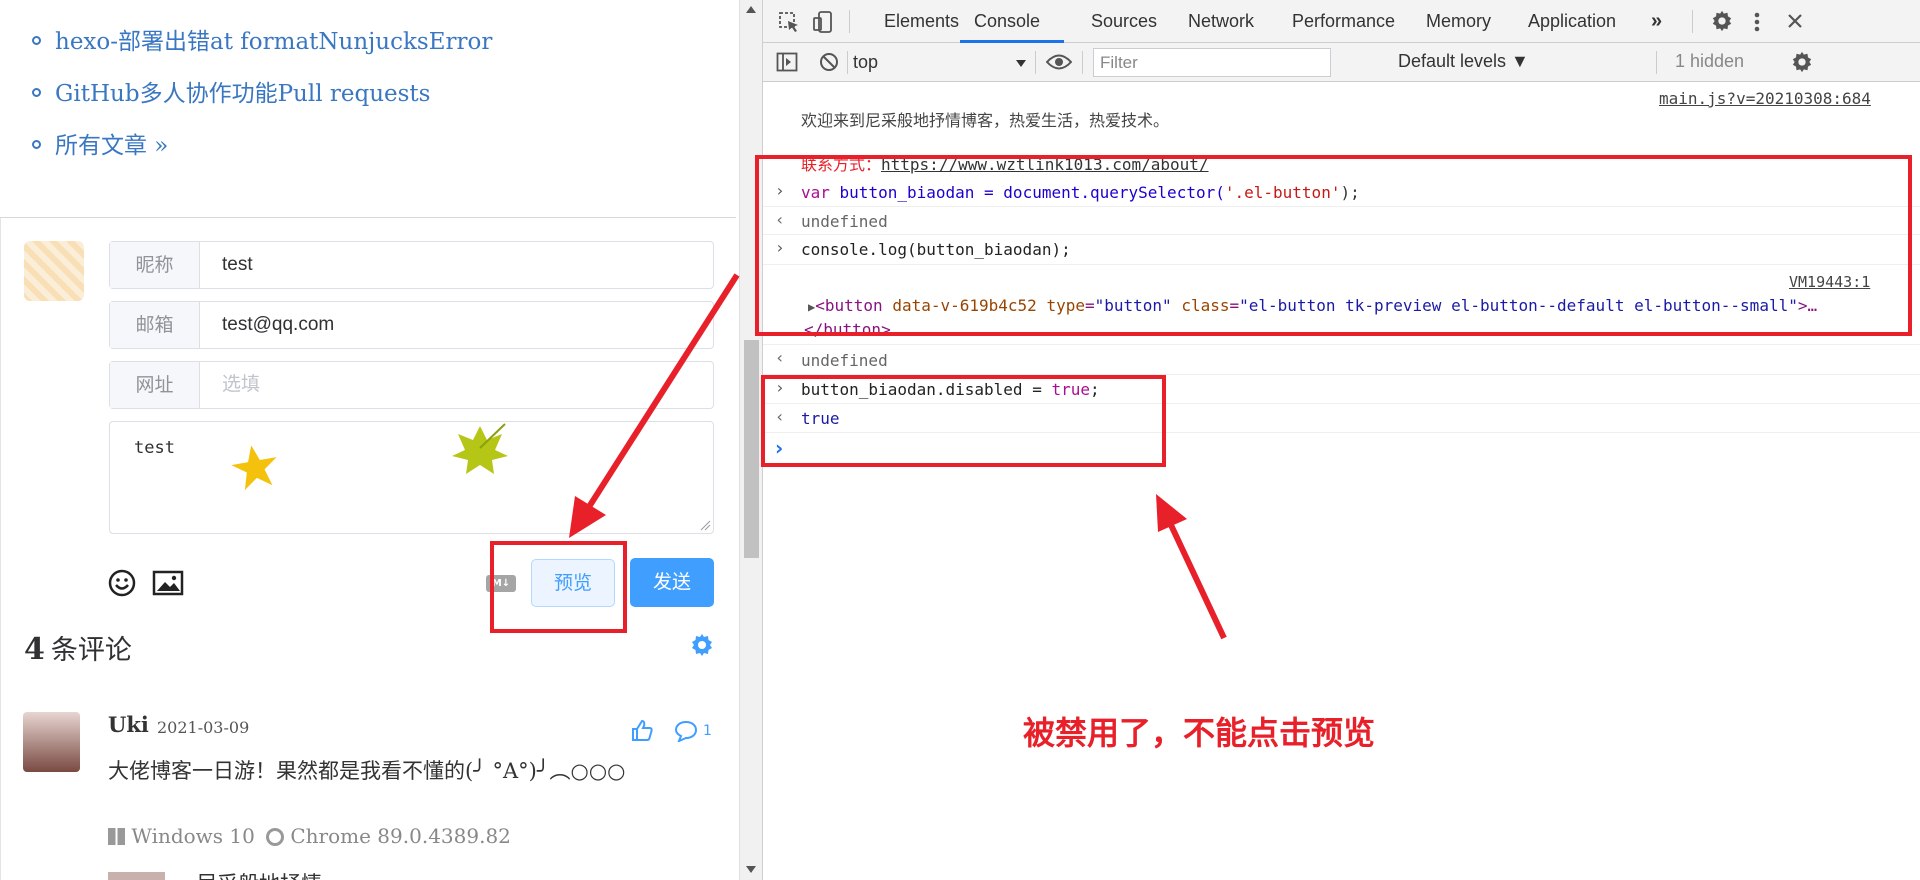 This screenshot has height=880, width=1920. Describe the element at coordinates (921, 21) in the screenshot. I see `tab-elements: Elements` at that location.